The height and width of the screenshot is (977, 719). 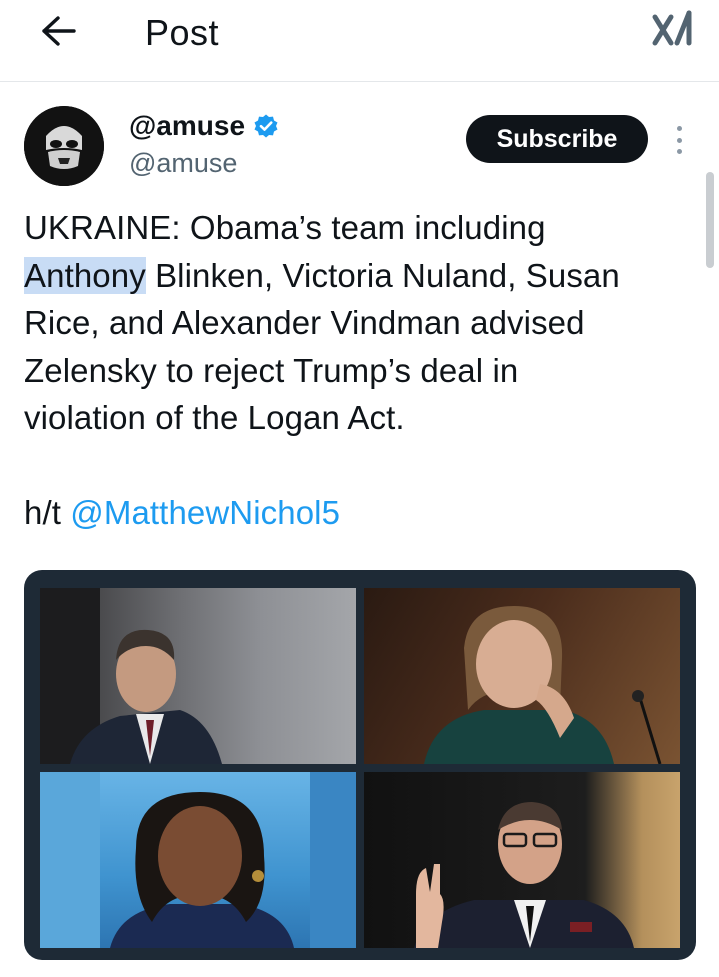 I want to click on photo-vindman, so click(x=522, y=860).